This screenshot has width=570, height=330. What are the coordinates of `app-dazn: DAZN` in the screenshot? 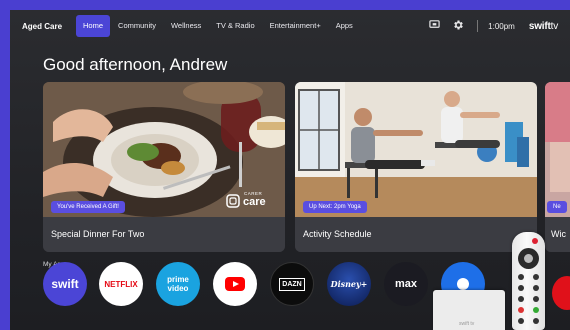 It's located at (292, 284).